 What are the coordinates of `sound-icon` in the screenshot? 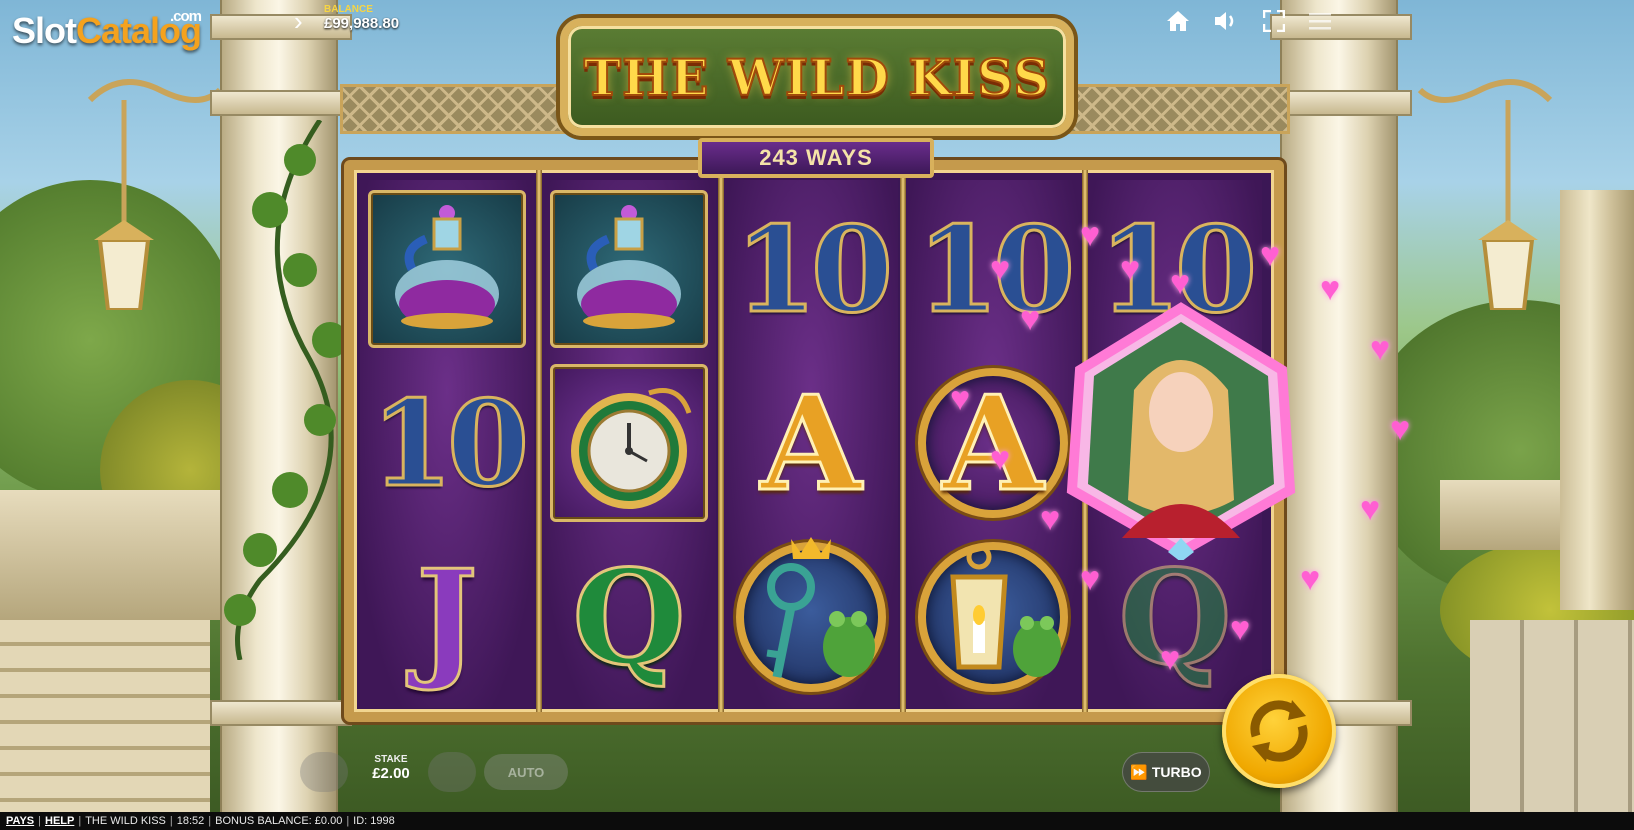 It's located at (1226, 21).